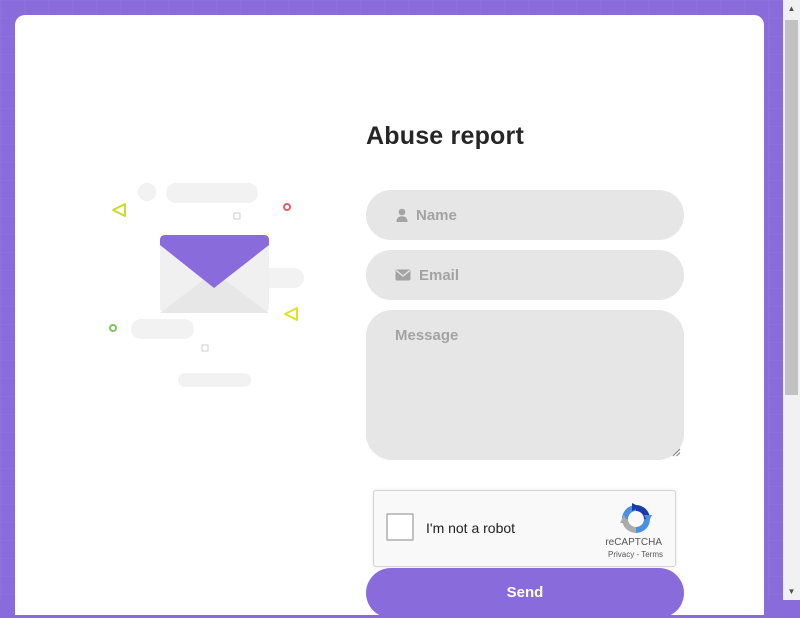 The image size is (800, 618). I want to click on recaptcha-label: I'm not a robot, so click(471, 528).